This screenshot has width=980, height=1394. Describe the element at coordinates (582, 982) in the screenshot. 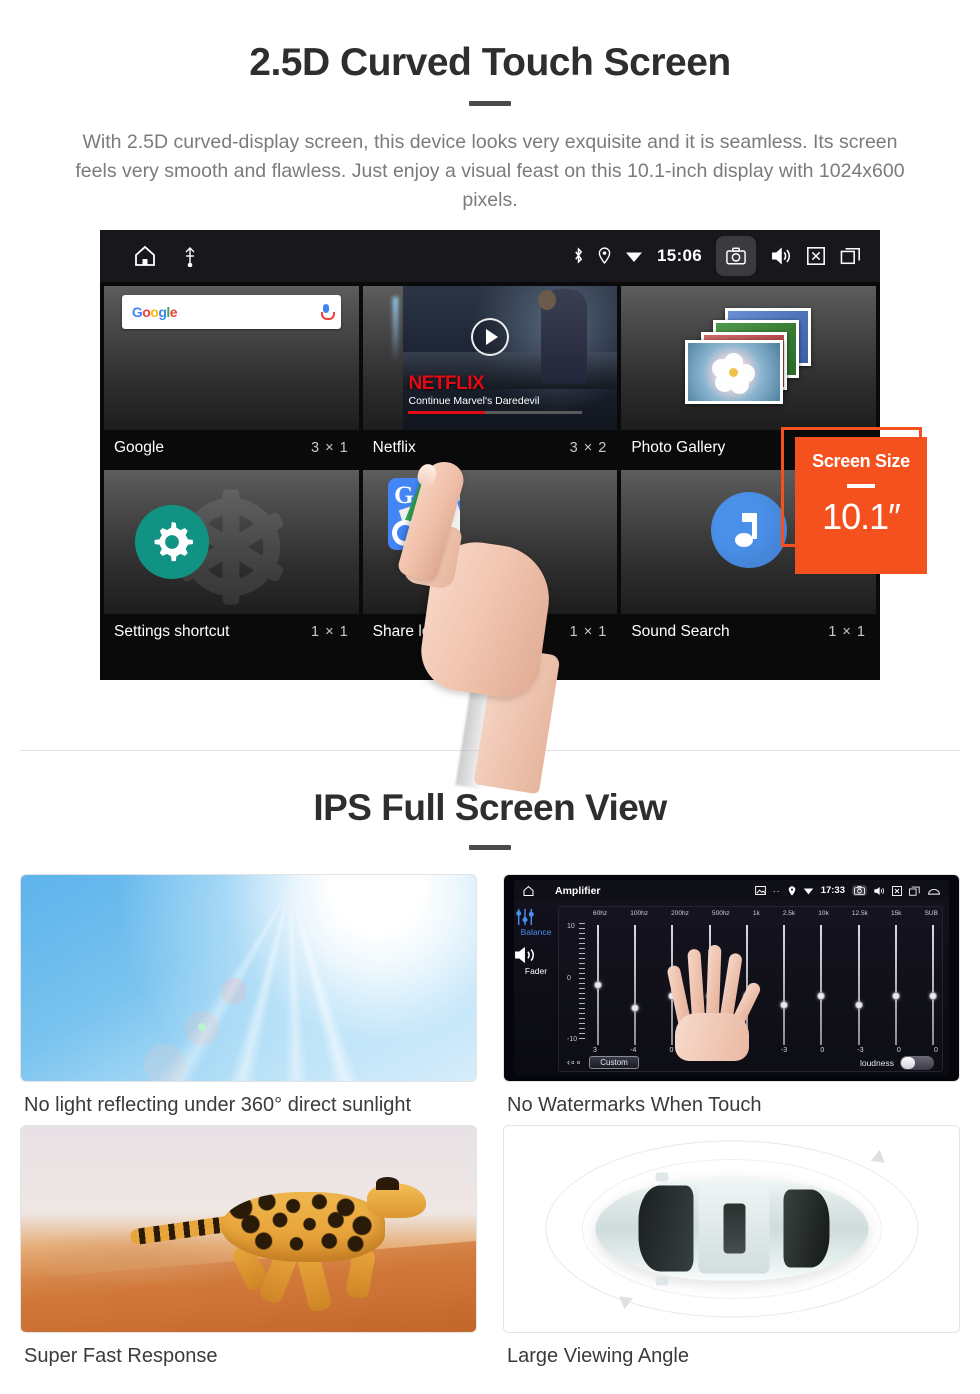

I see `equalizer-tick-marks` at that location.